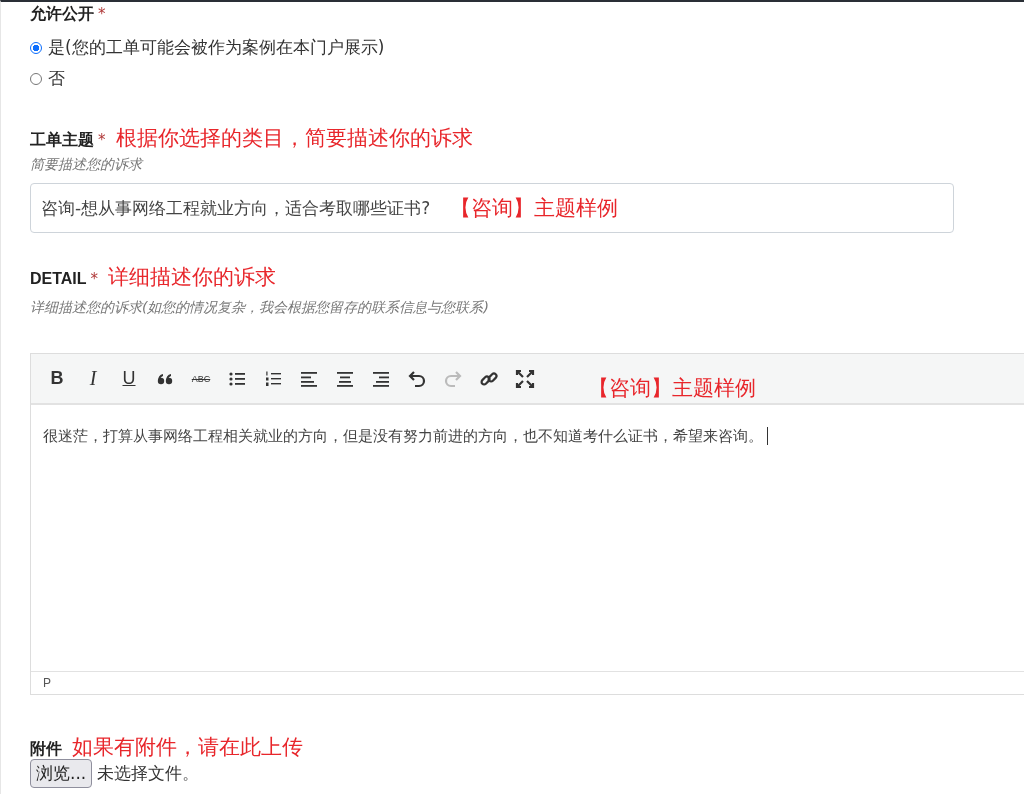  What do you see at coordinates (87, 165) in the screenshot?
I see `field-hint: 简要描述您的诉求` at bounding box center [87, 165].